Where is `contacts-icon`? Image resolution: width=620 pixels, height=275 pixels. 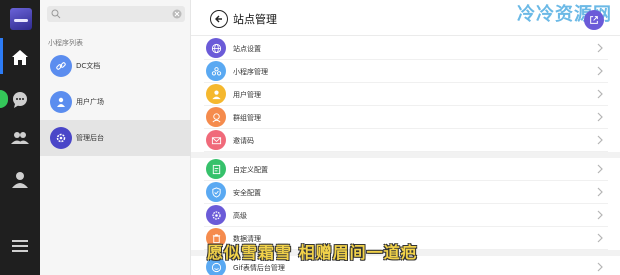 contacts-icon is located at coordinates (20, 138).